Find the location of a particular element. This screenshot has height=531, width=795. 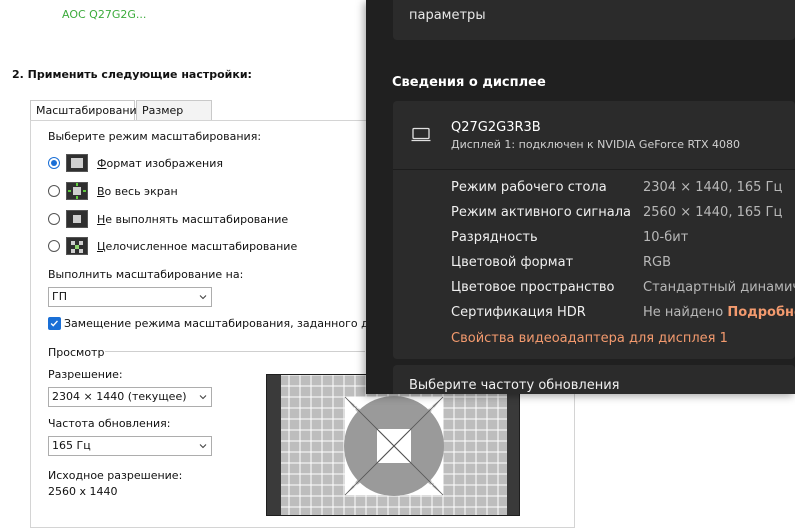

aspect-ratio-icon is located at coordinates (77, 163).